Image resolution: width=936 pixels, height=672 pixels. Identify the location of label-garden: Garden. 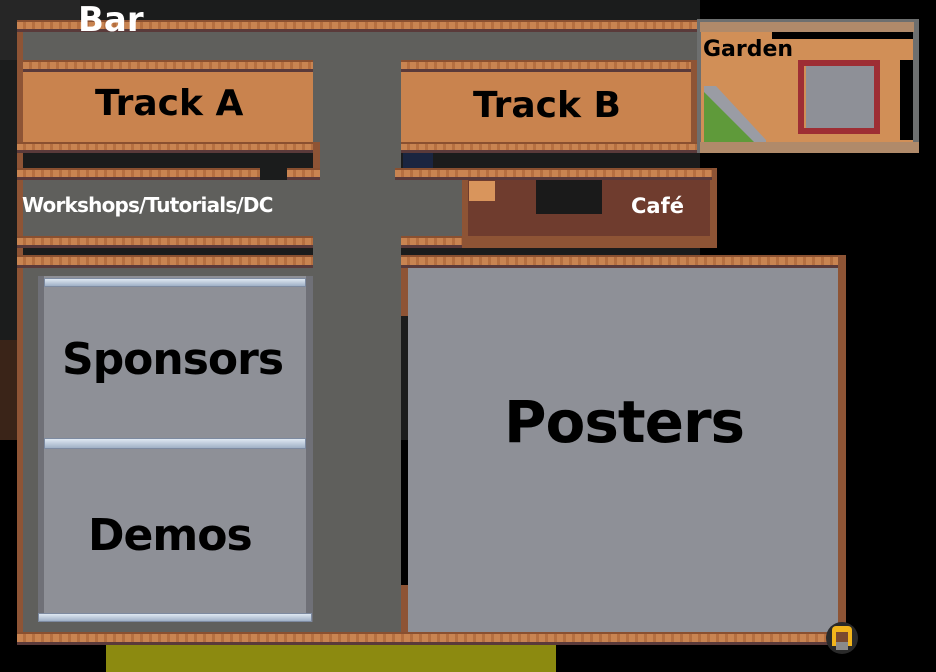
(748, 49).